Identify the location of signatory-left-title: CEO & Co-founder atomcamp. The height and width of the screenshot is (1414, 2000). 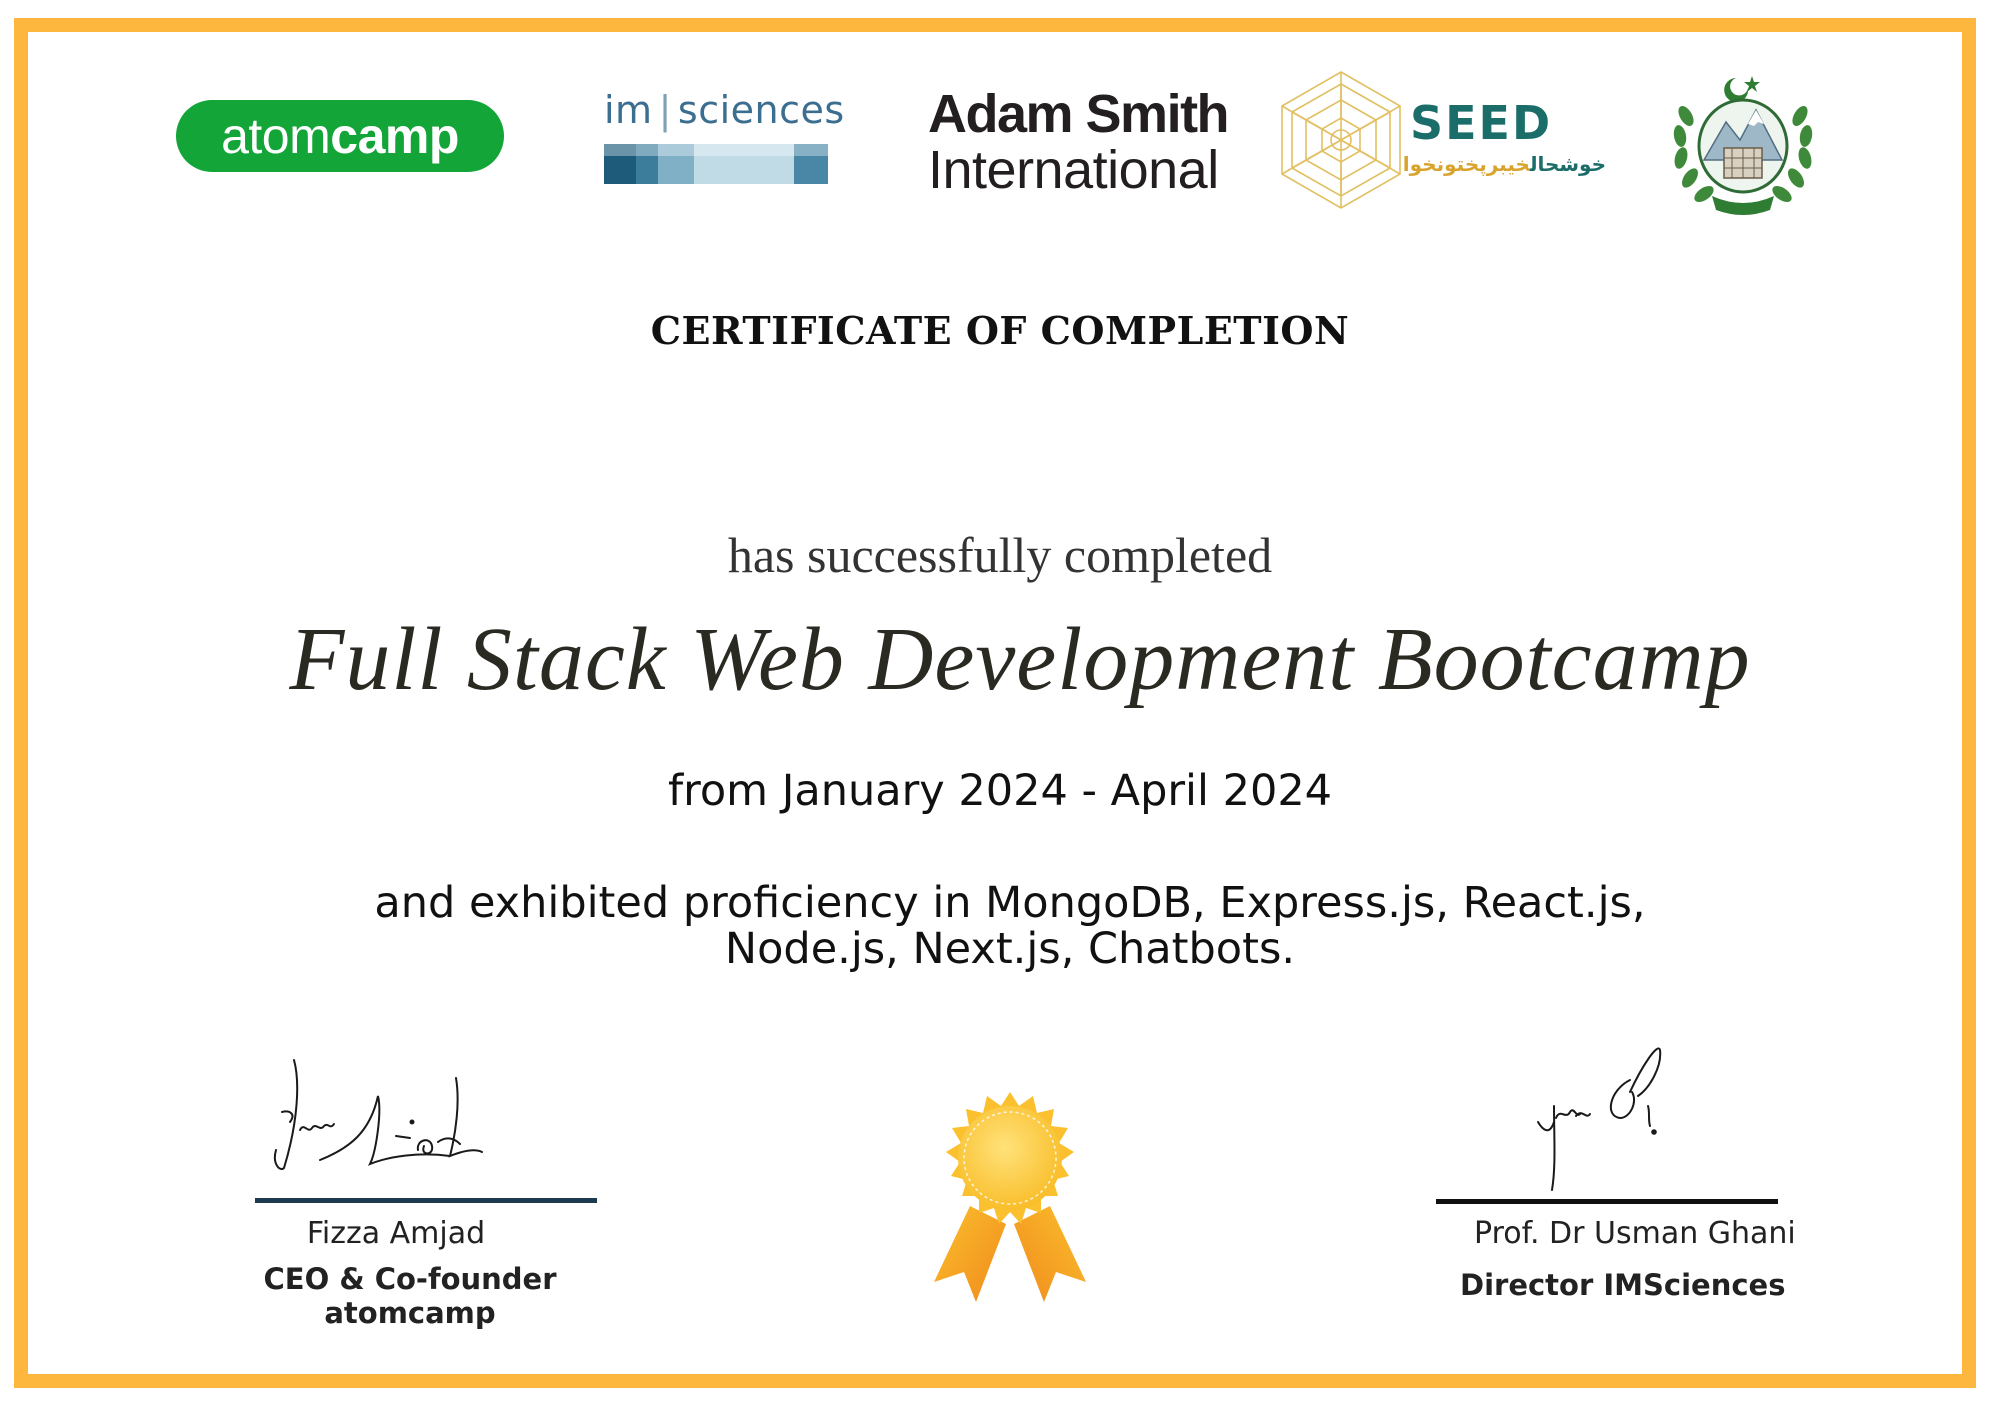
(410, 1296).